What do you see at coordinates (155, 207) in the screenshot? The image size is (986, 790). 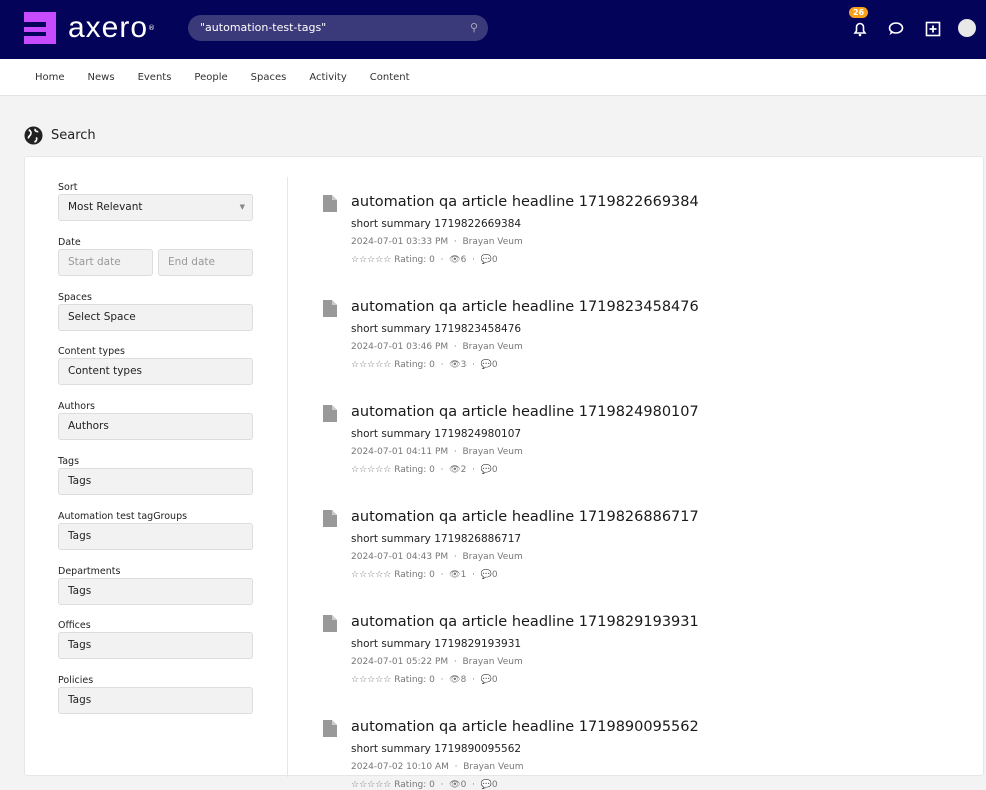 I see `filter-select: Most Relevant ▼` at bounding box center [155, 207].